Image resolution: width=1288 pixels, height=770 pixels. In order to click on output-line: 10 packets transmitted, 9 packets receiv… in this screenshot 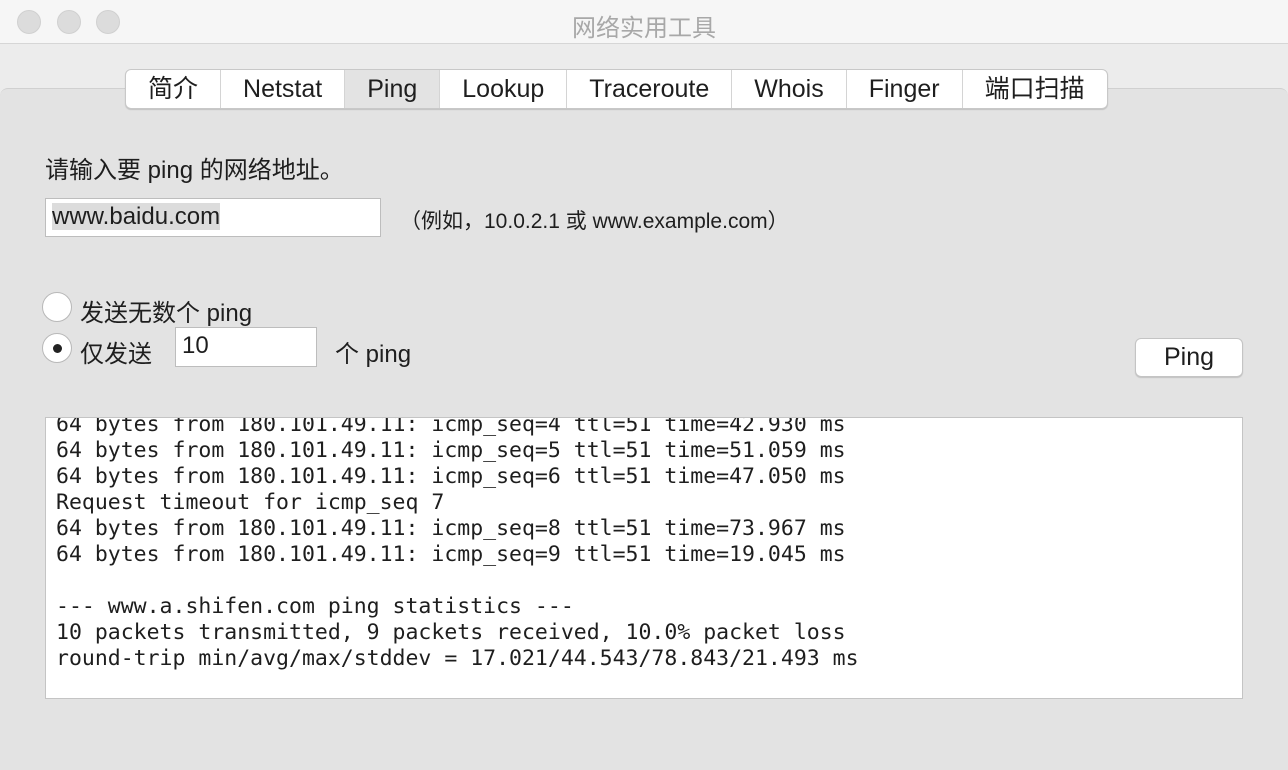, I will do `click(451, 632)`.